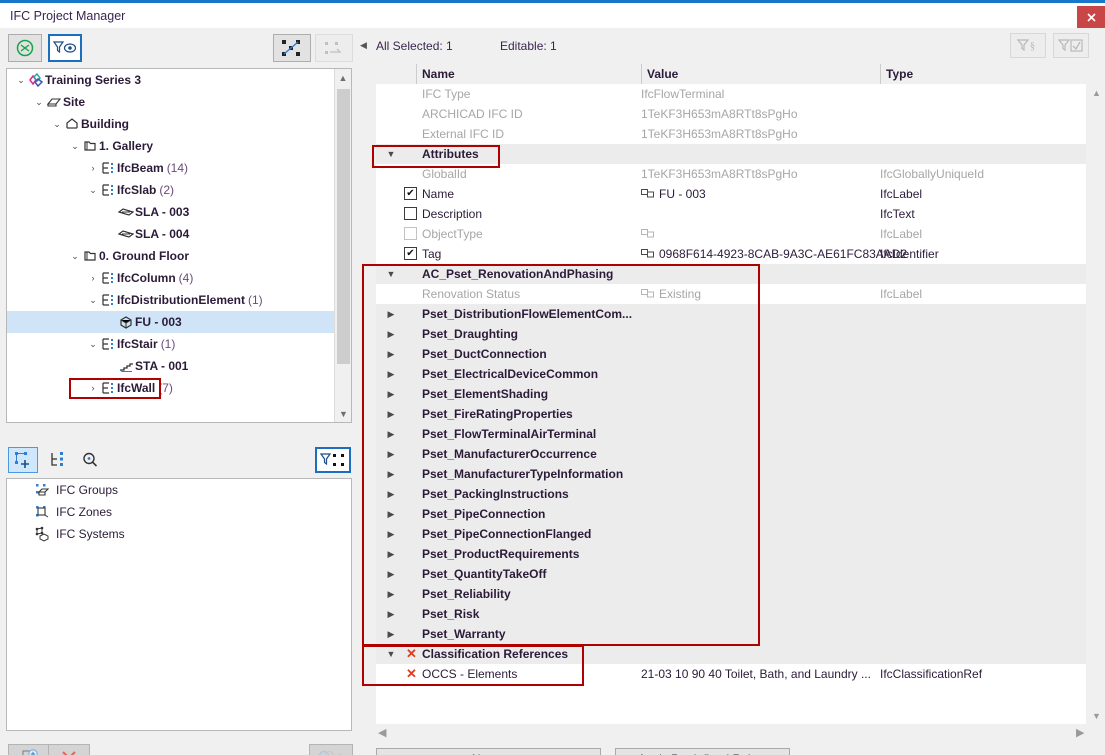 This screenshot has height=755, width=1105. What do you see at coordinates (342, 245) in the screenshot?
I see `tree-vertical-scrollbar: ▲ ▼` at bounding box center [342, 245].